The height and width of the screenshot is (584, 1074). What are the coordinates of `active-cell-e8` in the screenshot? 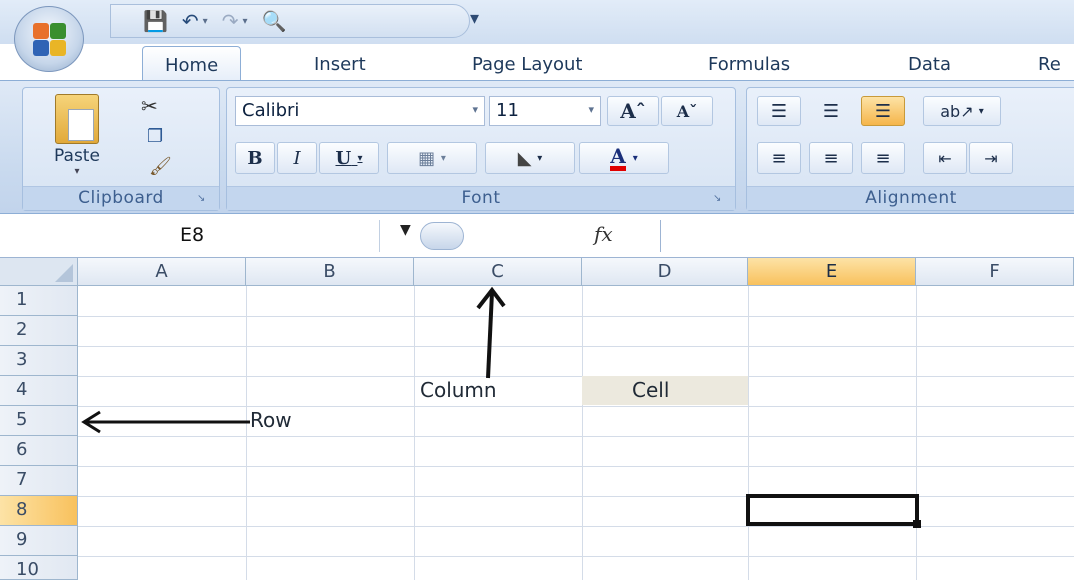 It's located at (832, 510).